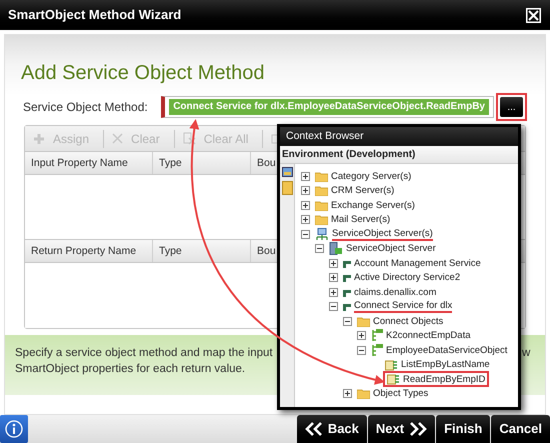  Describe the element at coordinates (526, 353) in the screenshot. I see `hint-text: w` at that location.